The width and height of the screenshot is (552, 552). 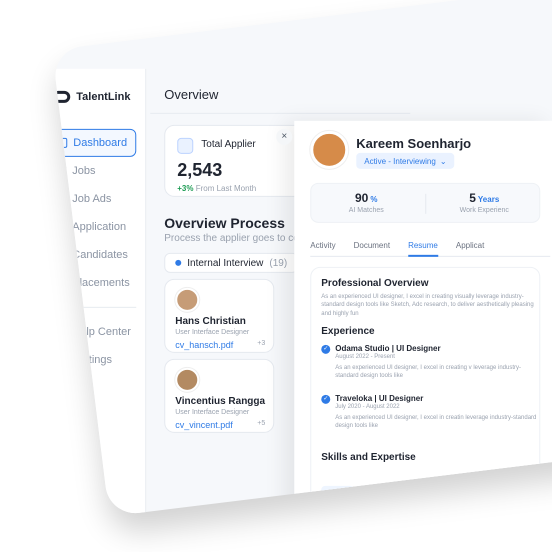 I want to click on sidebar-item-help-center: Help Center, so click(x=94, y=332).